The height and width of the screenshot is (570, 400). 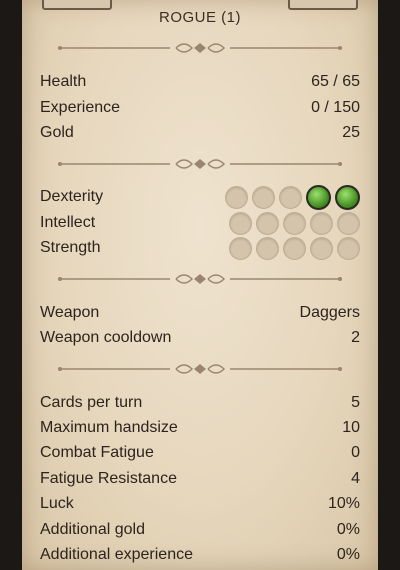 What do you see at coordinates (200, 504) in the screenshot?
I see `stat-row-luck: Luck 10%` at bounding box center [200, 504].